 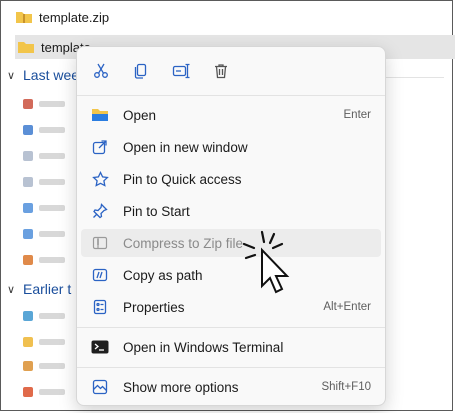 What do you see at coordinates (51, 75) in the screenshot?
I see `group-label: Last wee` at bounding box center [51, 75].